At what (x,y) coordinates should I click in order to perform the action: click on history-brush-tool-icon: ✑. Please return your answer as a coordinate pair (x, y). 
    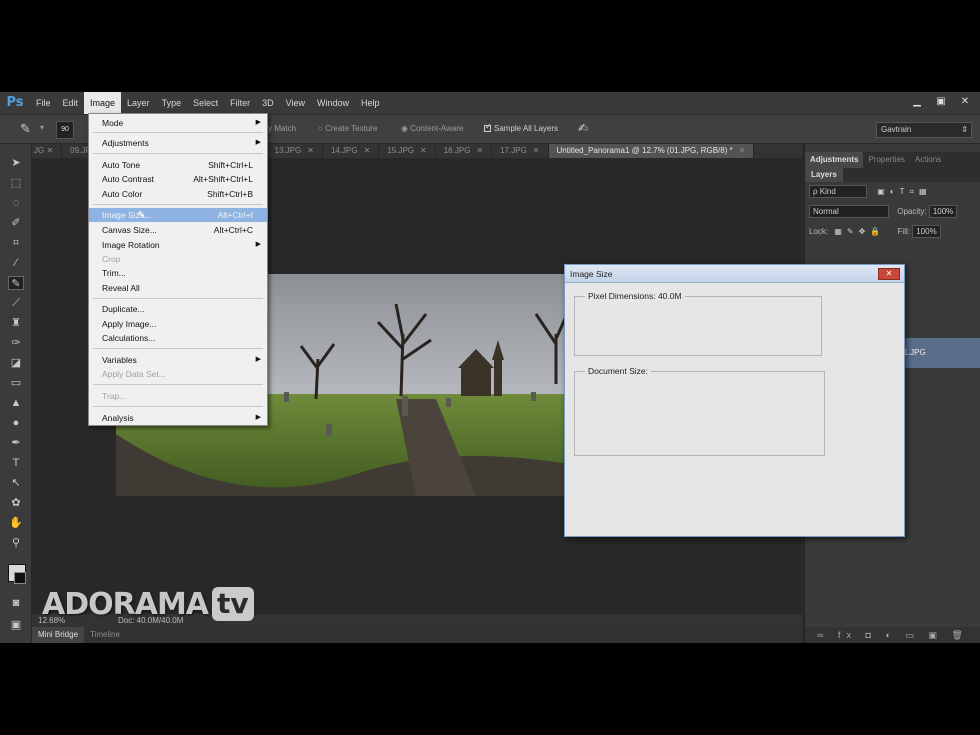
    Looking at the image, I should click on (16, 343).